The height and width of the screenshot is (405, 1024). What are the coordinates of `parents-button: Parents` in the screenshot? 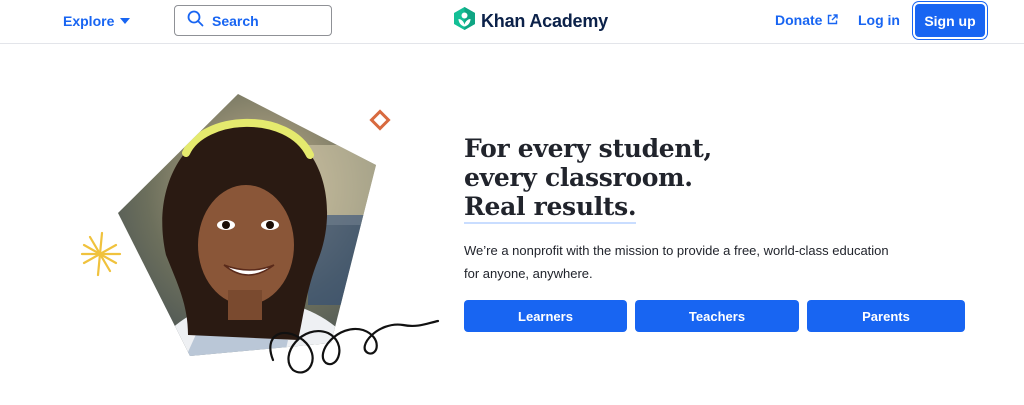 It's located at (886, 316).